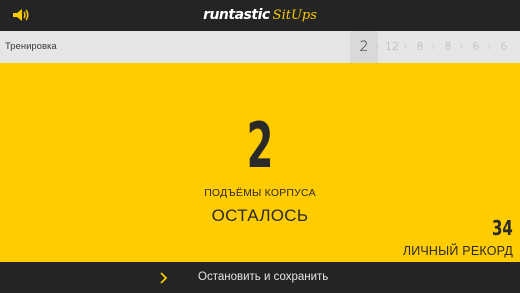 The image size is (520, 293). I want to click on app-logo: runtastic SitUps, so click(260, 15).